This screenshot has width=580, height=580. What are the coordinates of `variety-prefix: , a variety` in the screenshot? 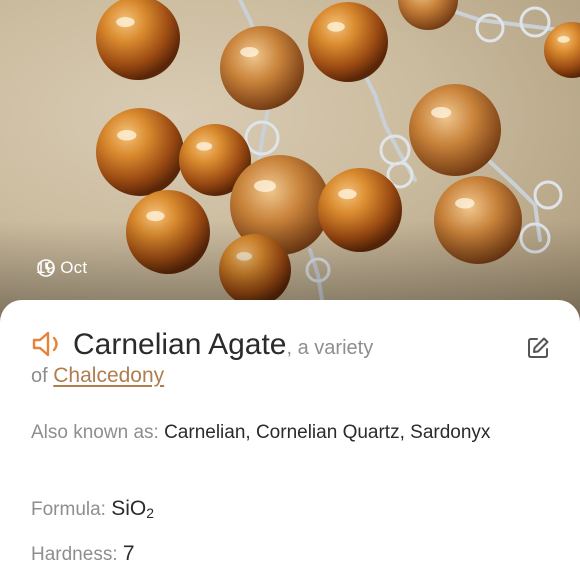 It's located at (330, 348).